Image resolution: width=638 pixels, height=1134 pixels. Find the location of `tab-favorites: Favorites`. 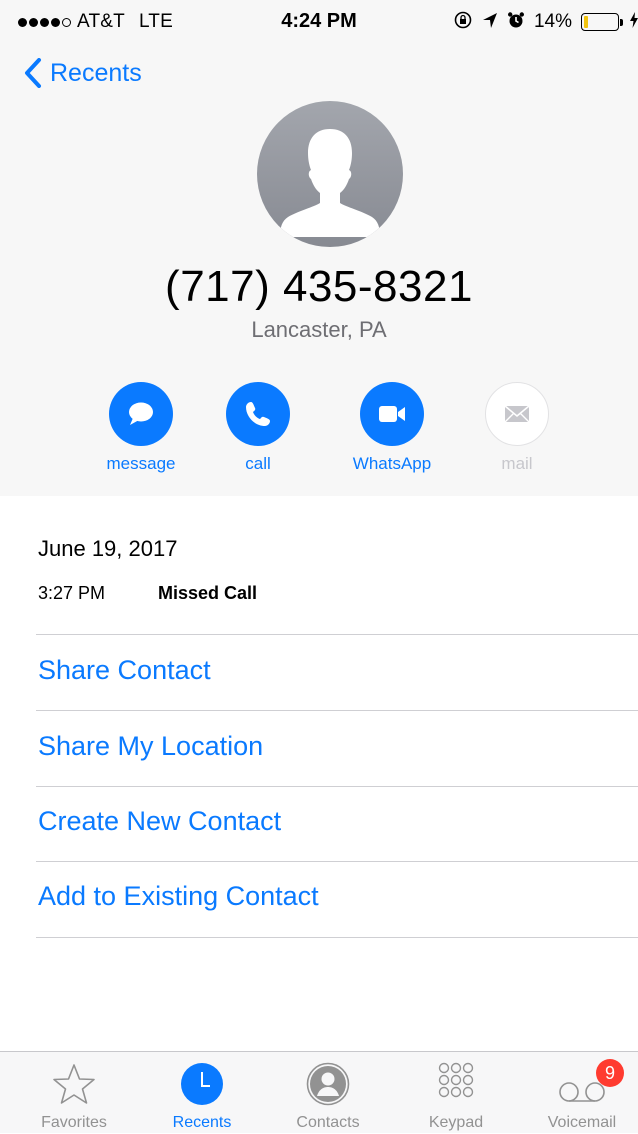

tab-favorites: Favorites is located at coordinates (74, 1093).